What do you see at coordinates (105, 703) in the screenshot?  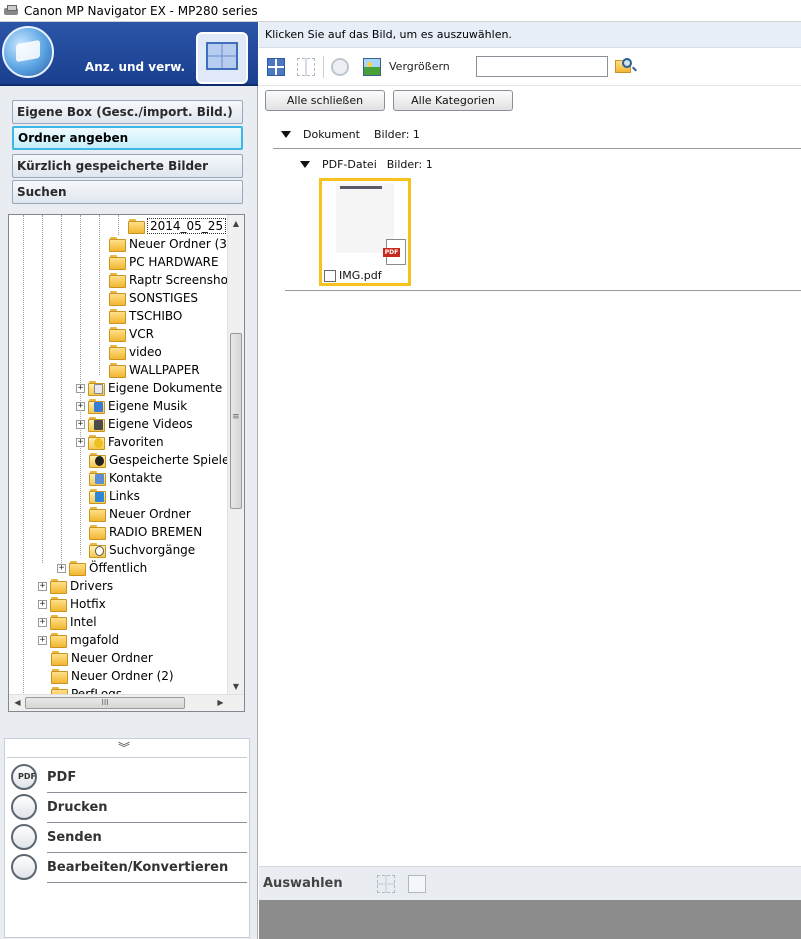 I see `scroll-thumb: III` at bounding box center [105, 703].